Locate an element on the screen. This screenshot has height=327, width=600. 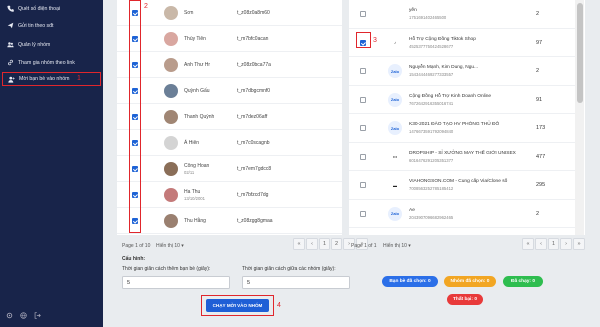
group-id: 1476673591792094840 is located at coordinates (431, 132).